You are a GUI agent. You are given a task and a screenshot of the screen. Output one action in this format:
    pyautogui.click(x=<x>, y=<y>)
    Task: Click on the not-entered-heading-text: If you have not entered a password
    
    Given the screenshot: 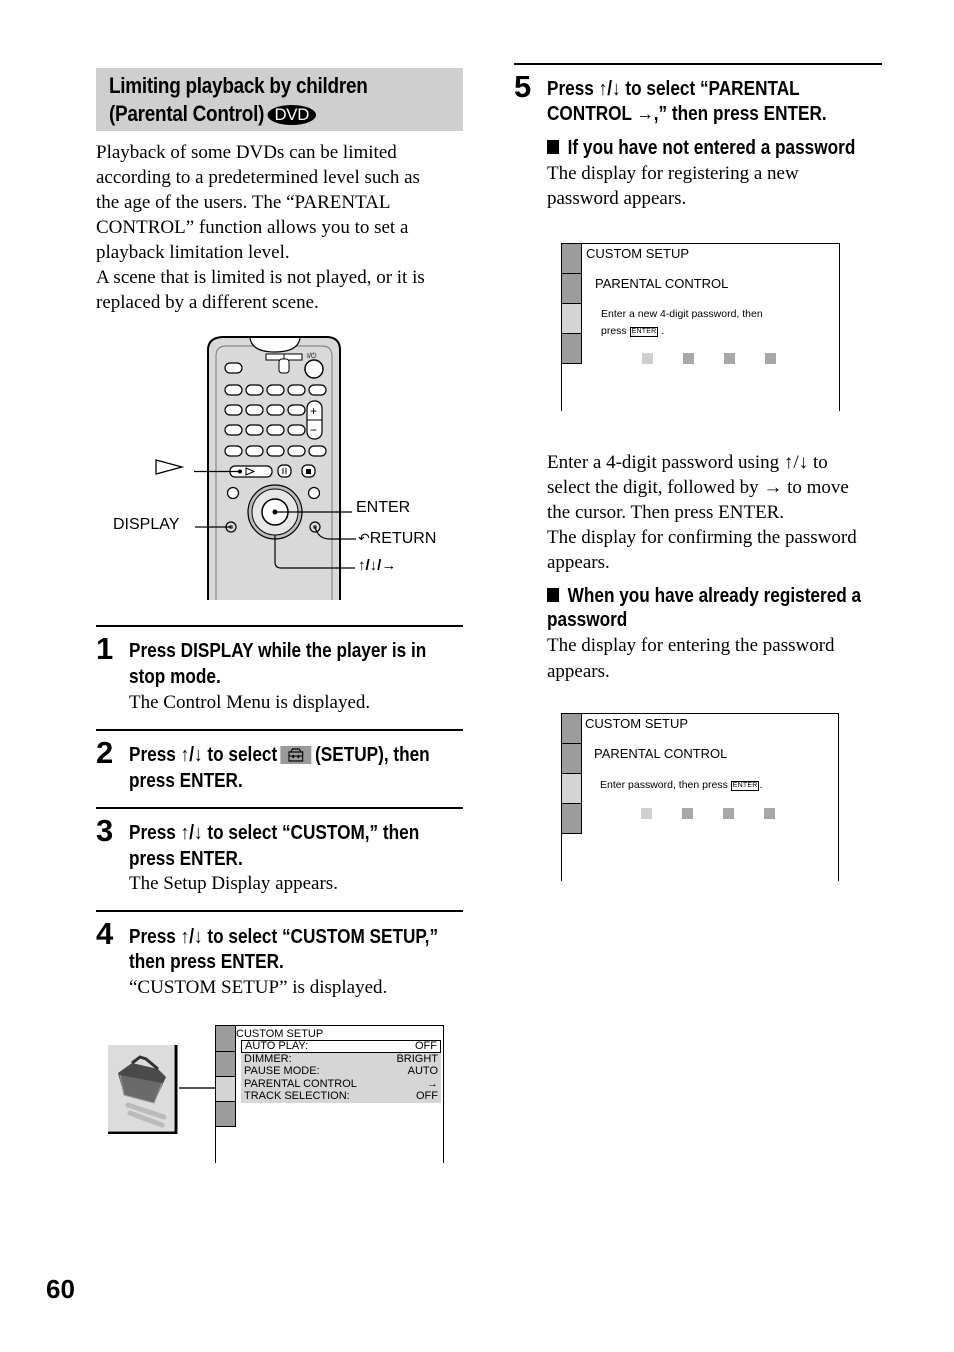 What is the action you would take?
    pyautogui.click(x=711, y=148)
    